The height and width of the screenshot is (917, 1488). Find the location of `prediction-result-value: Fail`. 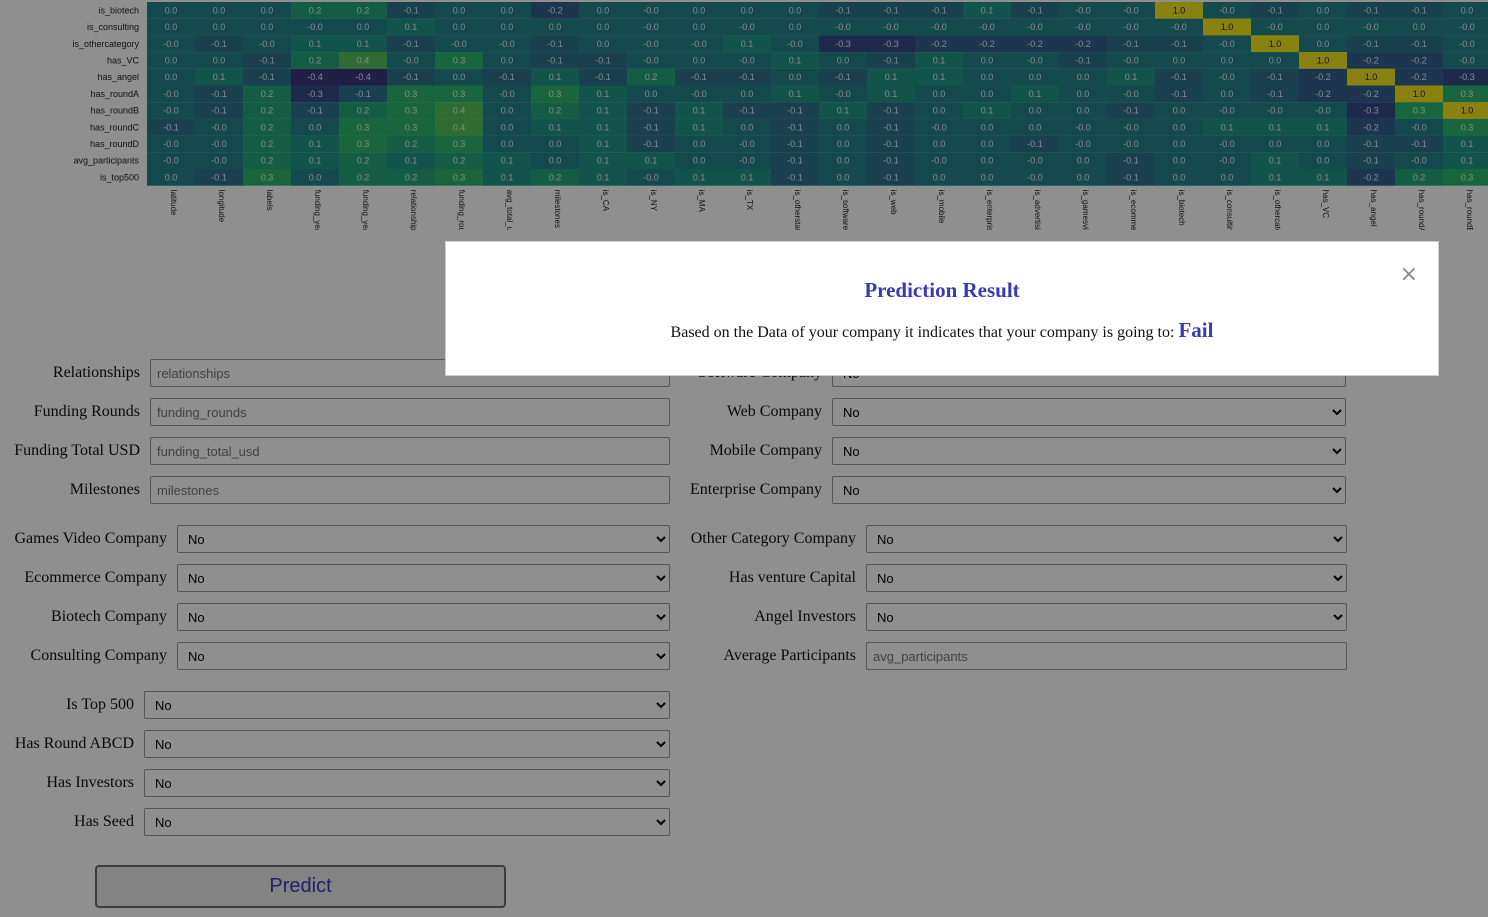

prediction-result-value: Fail is located at coordinates (1196, 330).